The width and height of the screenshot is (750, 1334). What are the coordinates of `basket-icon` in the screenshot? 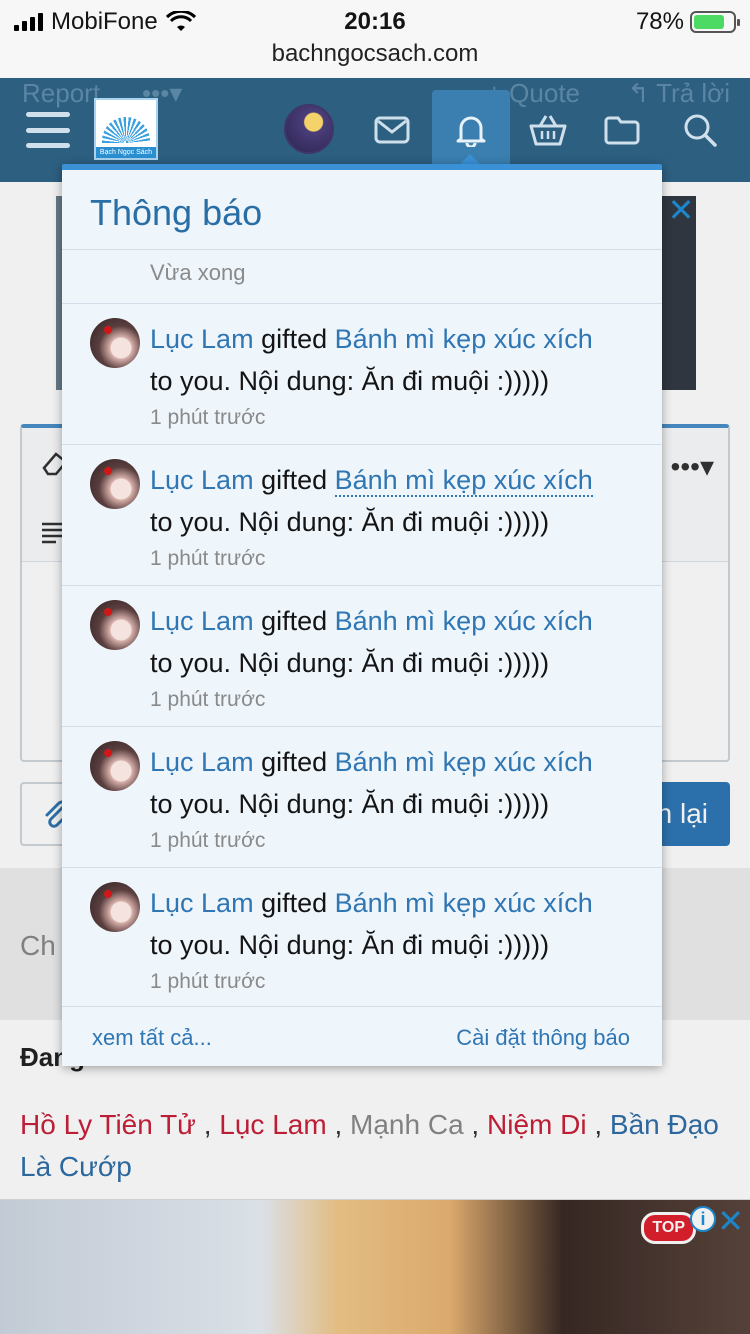 It's located at (548, 130).